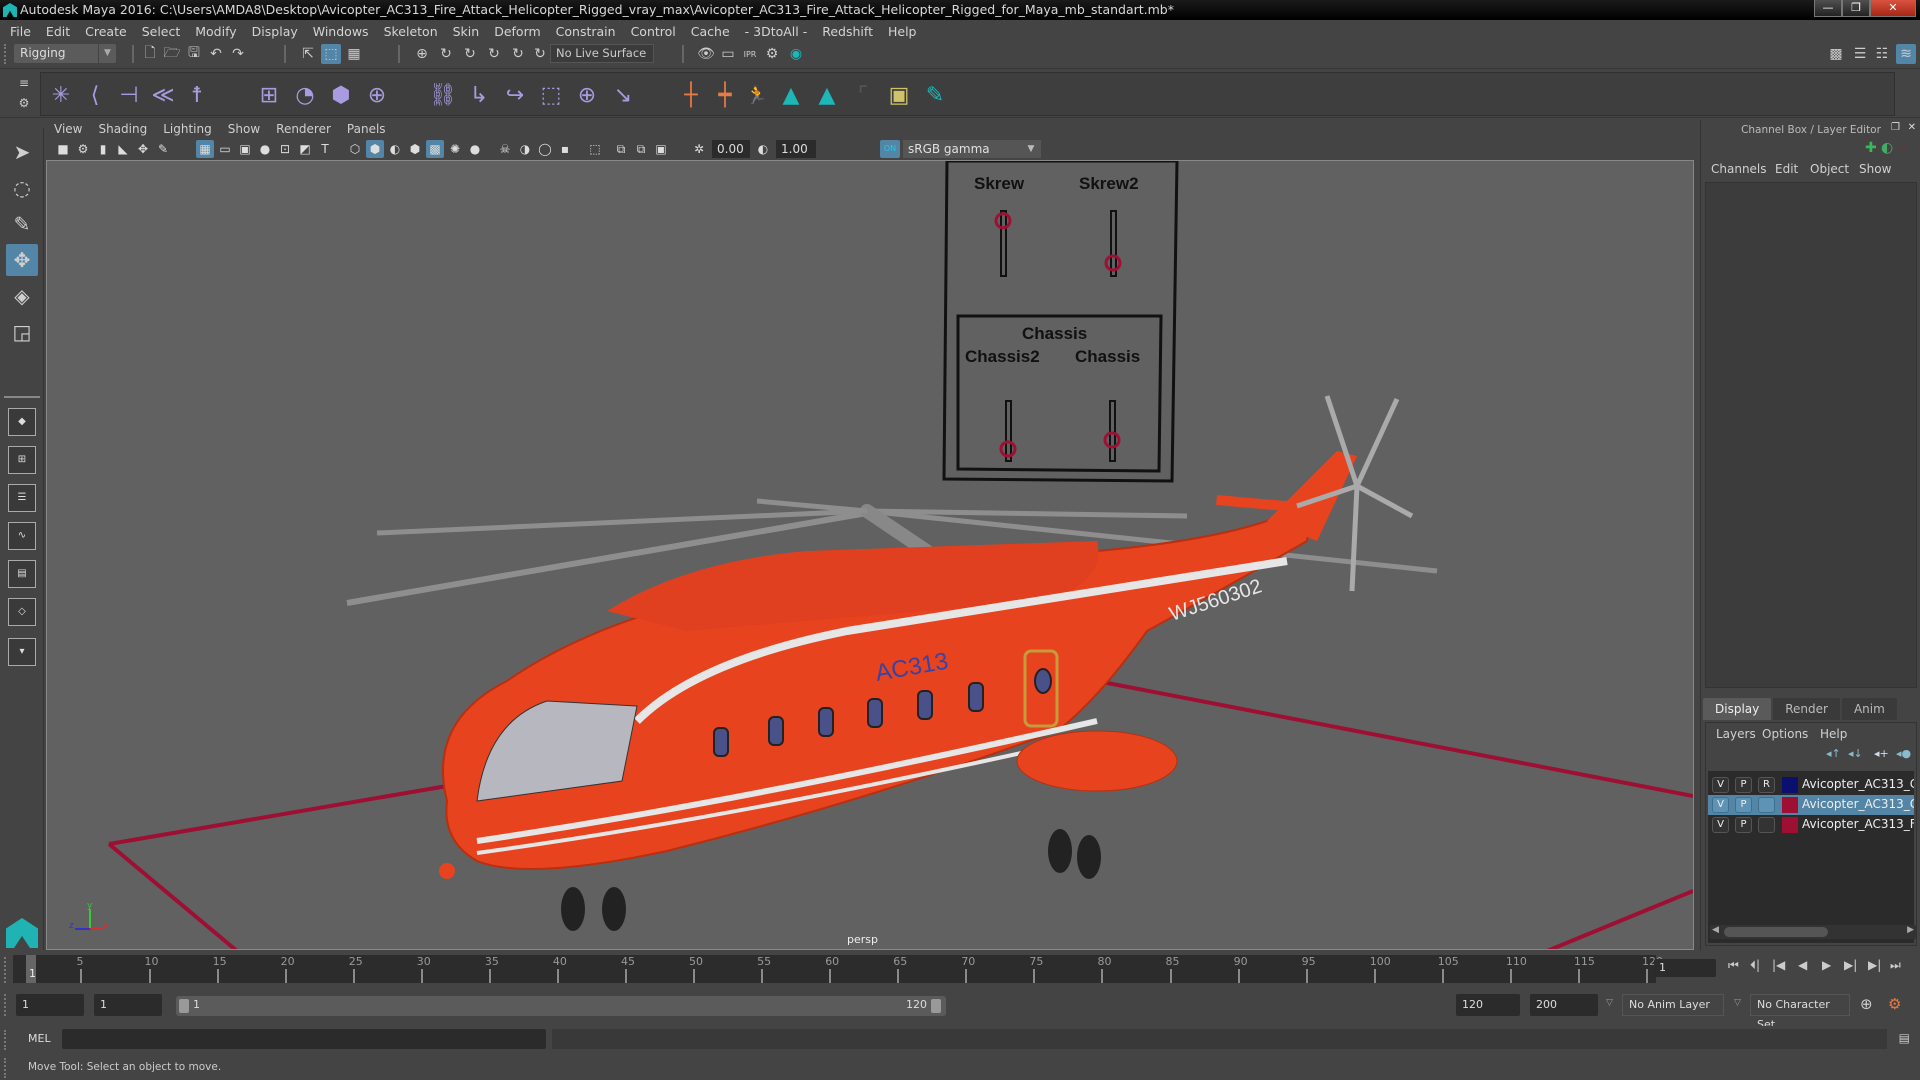 Image resolution: width=1920 pixels, height=1080 pixels. Describe the element at coordinates (1785, 734) in the screenshot. I see `options-menu: Options` at that location.